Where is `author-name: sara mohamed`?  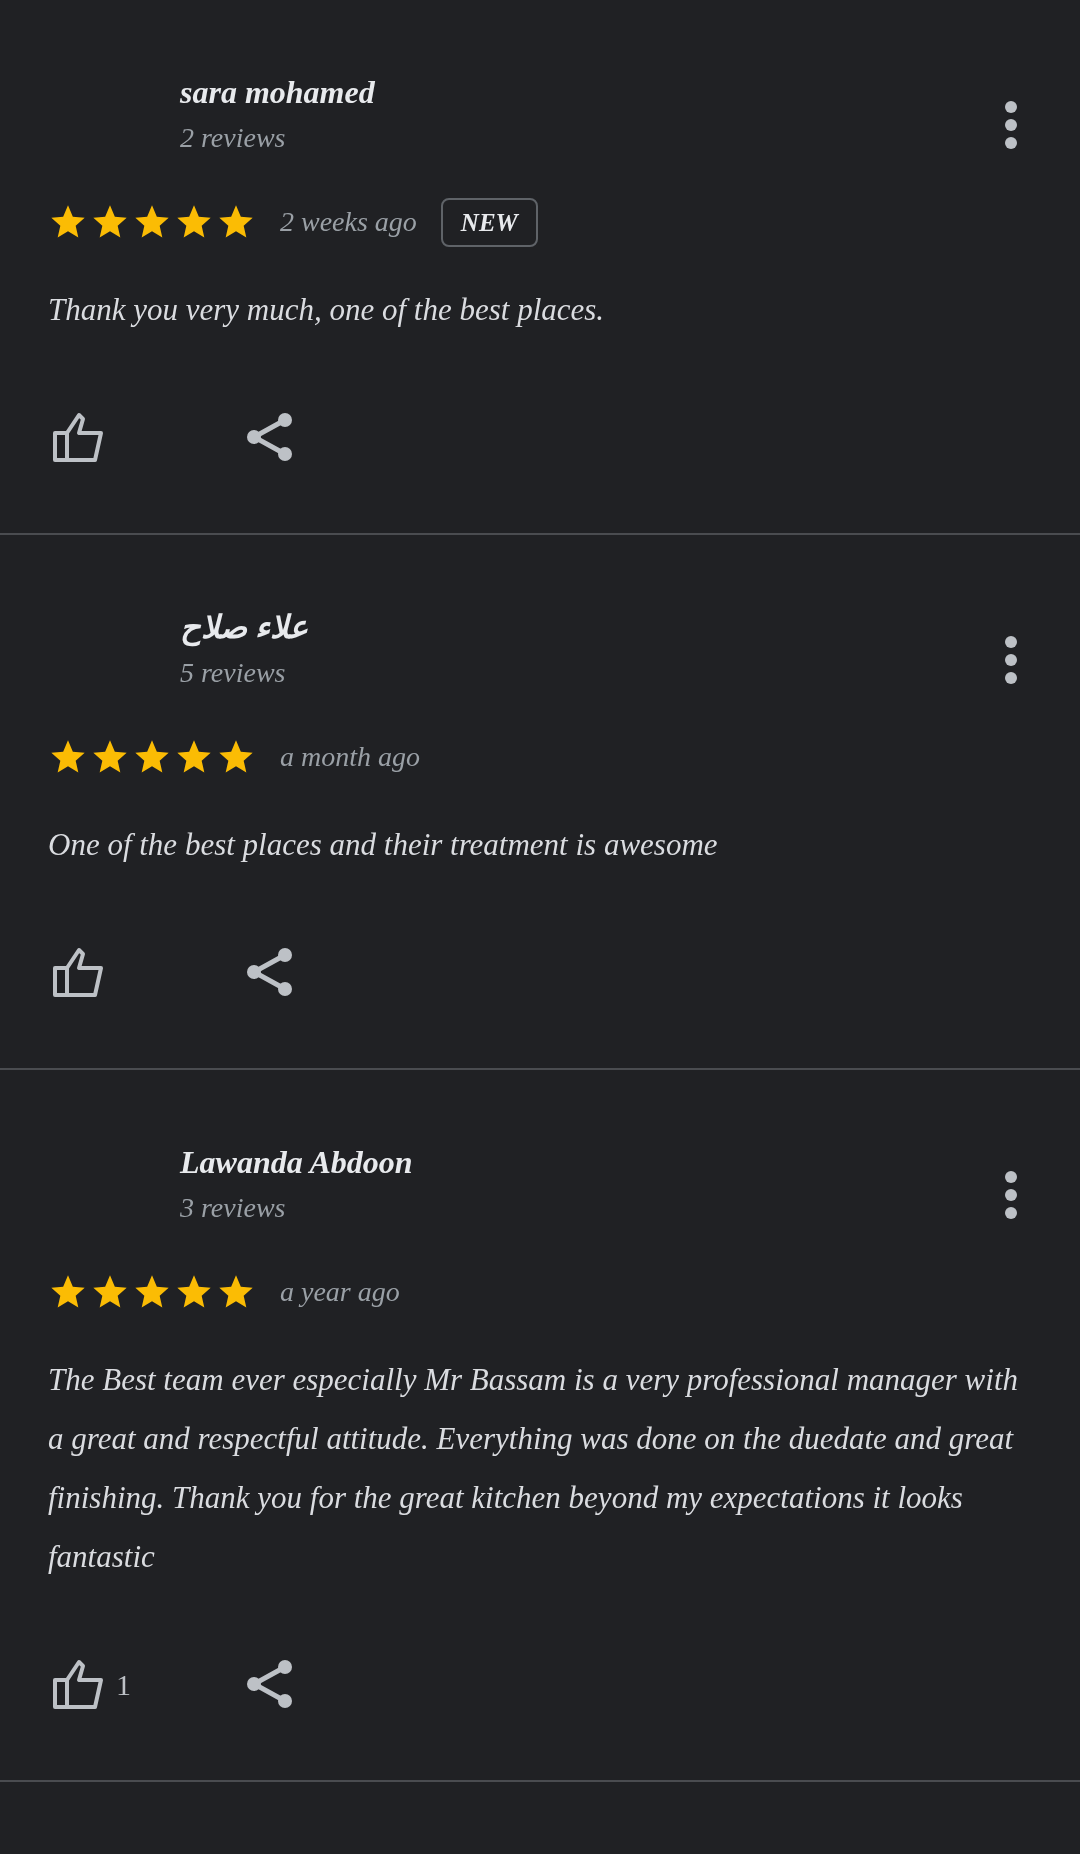
author-name: sara mohamed is located at coordinates (277, 92).